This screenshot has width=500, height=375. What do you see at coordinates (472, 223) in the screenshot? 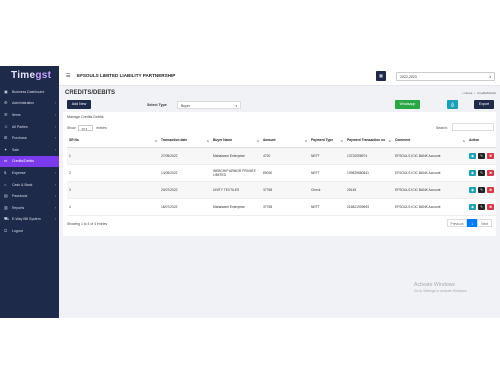
I see `page-1-button: 1` at bounding box center [472, 223].